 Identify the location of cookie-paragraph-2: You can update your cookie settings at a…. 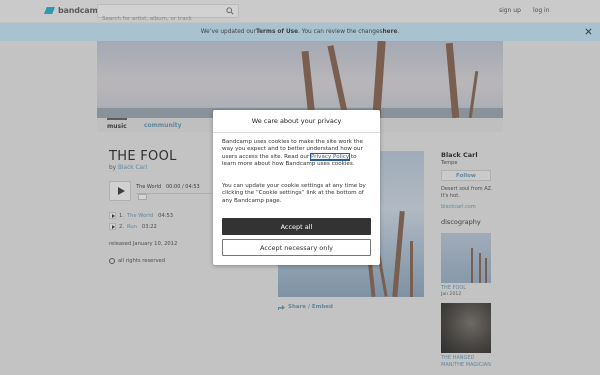
(294, 193).